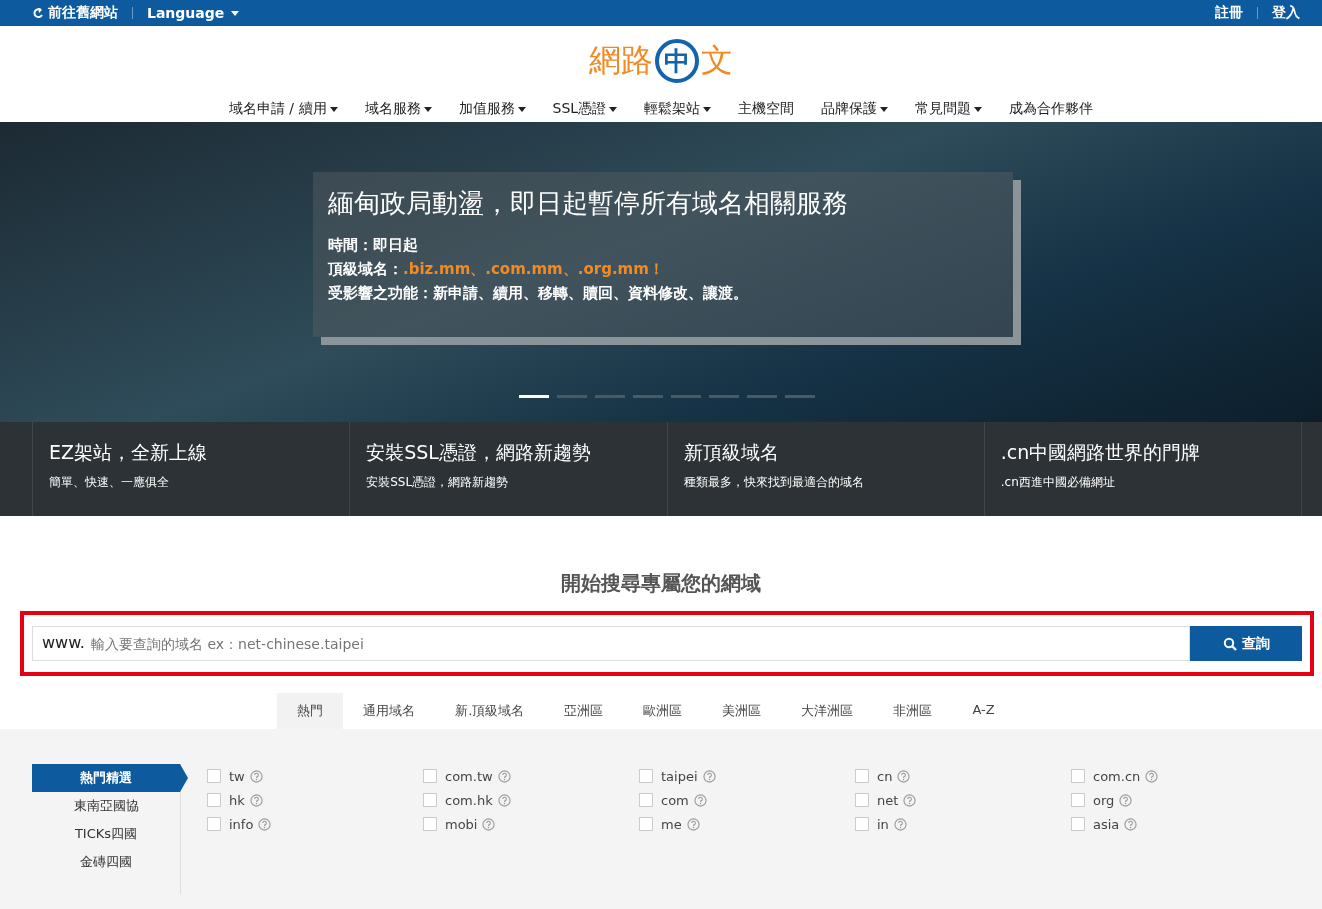 The width and height of the screenshot is (1322, 909). What do you see at coordinates (675, 800) in the screenshot?
I see `domain-label: com` at bounding box center [675, 800].